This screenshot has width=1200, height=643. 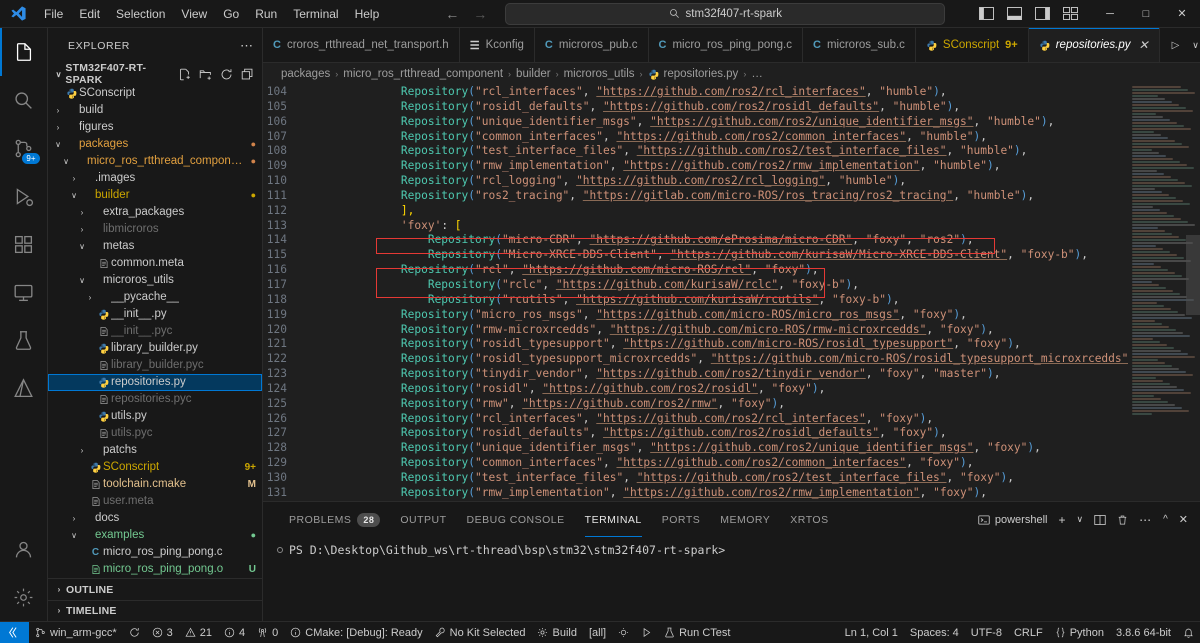 What do you see at coordinates (1146, 14) in the screenshot?
I see `window-maximize-button: □` at bounding box center [1146, 14].